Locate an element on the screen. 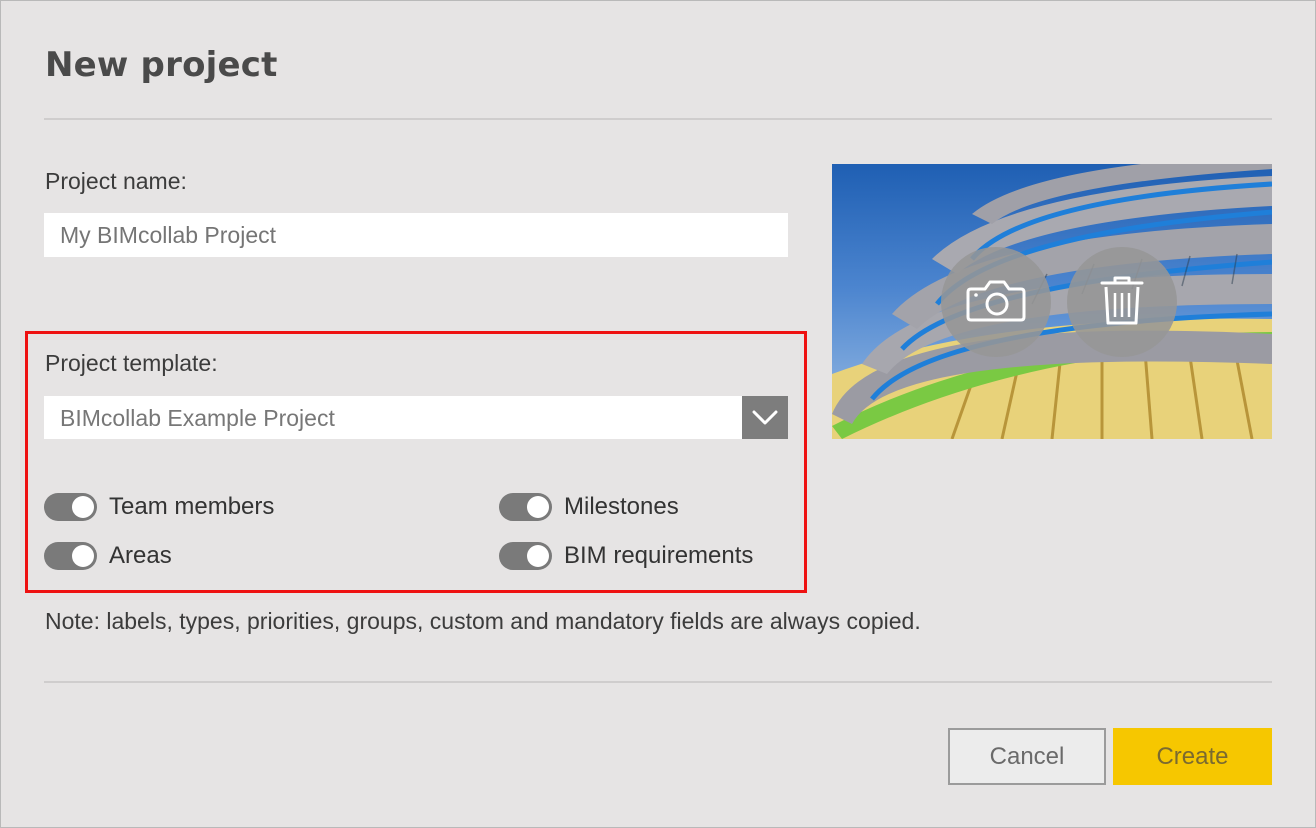  camera-icon is located at coordinates (996, 301).